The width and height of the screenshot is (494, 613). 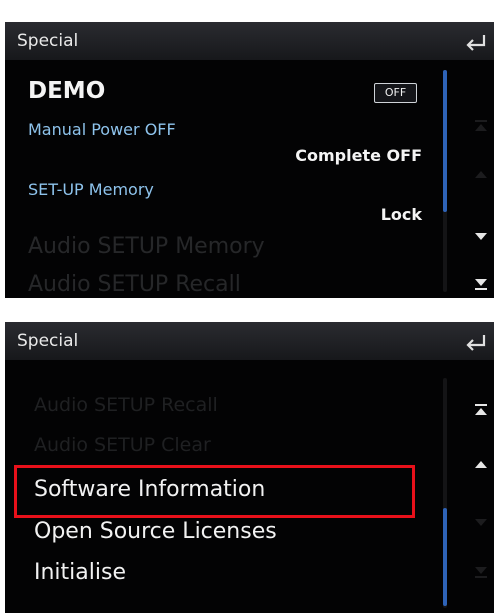 What do you see at coordinates (91, 189) in the screenshot?
I see `setup-memory-label: SET-UP Memory` at bounding box center [91, 189].